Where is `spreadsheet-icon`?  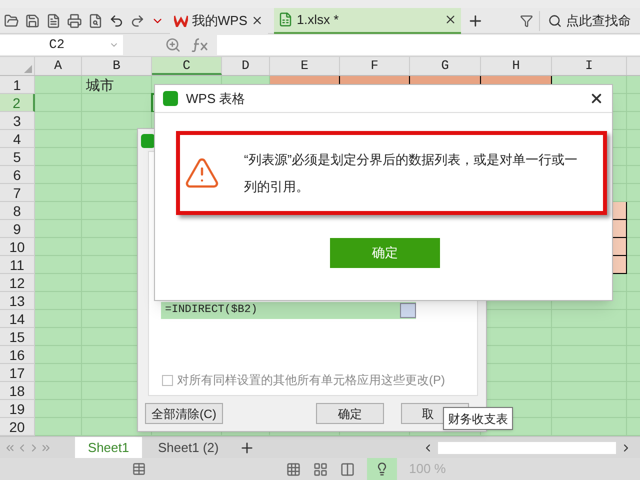 spreadsheet-icon is located at coordinates (285, 19).